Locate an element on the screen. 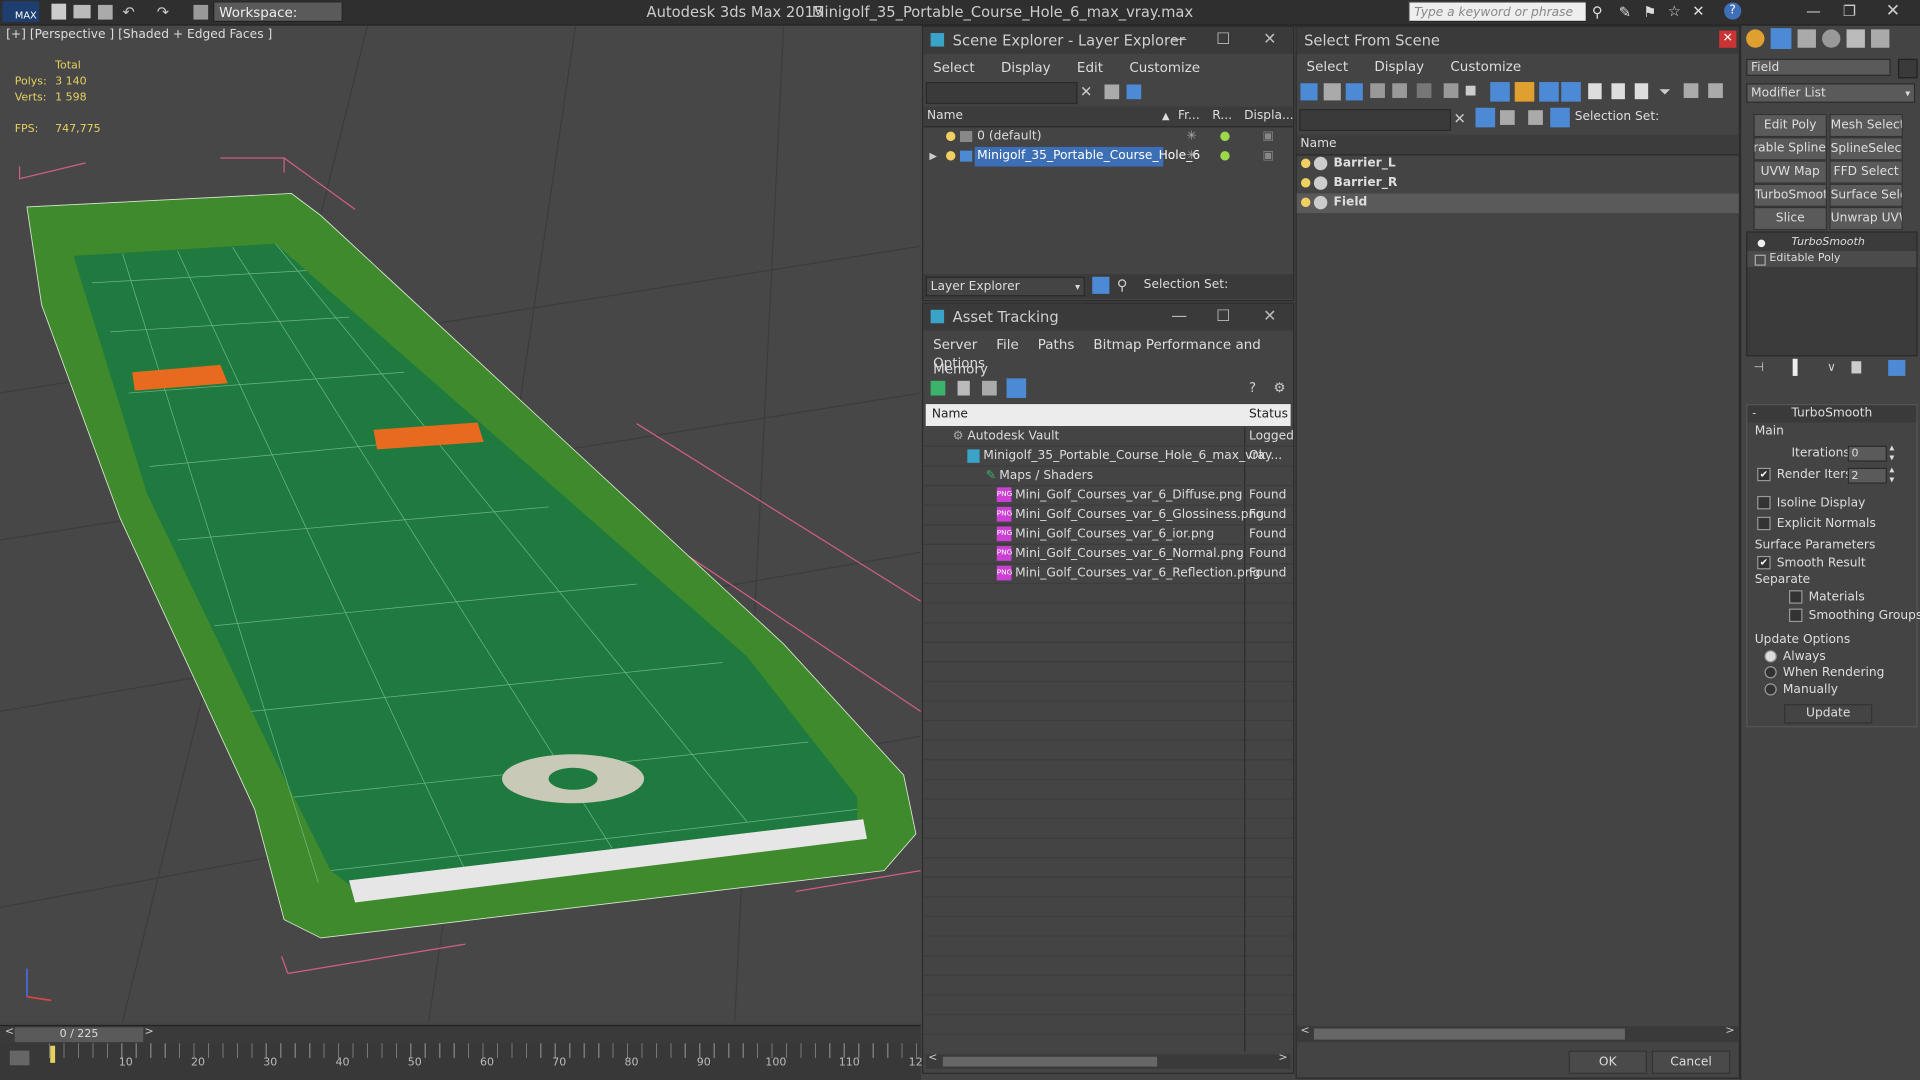 The image size is (1920, 1080). smooth-result-row: ✔ Smooth Result is located at coordinates (1811, 562).